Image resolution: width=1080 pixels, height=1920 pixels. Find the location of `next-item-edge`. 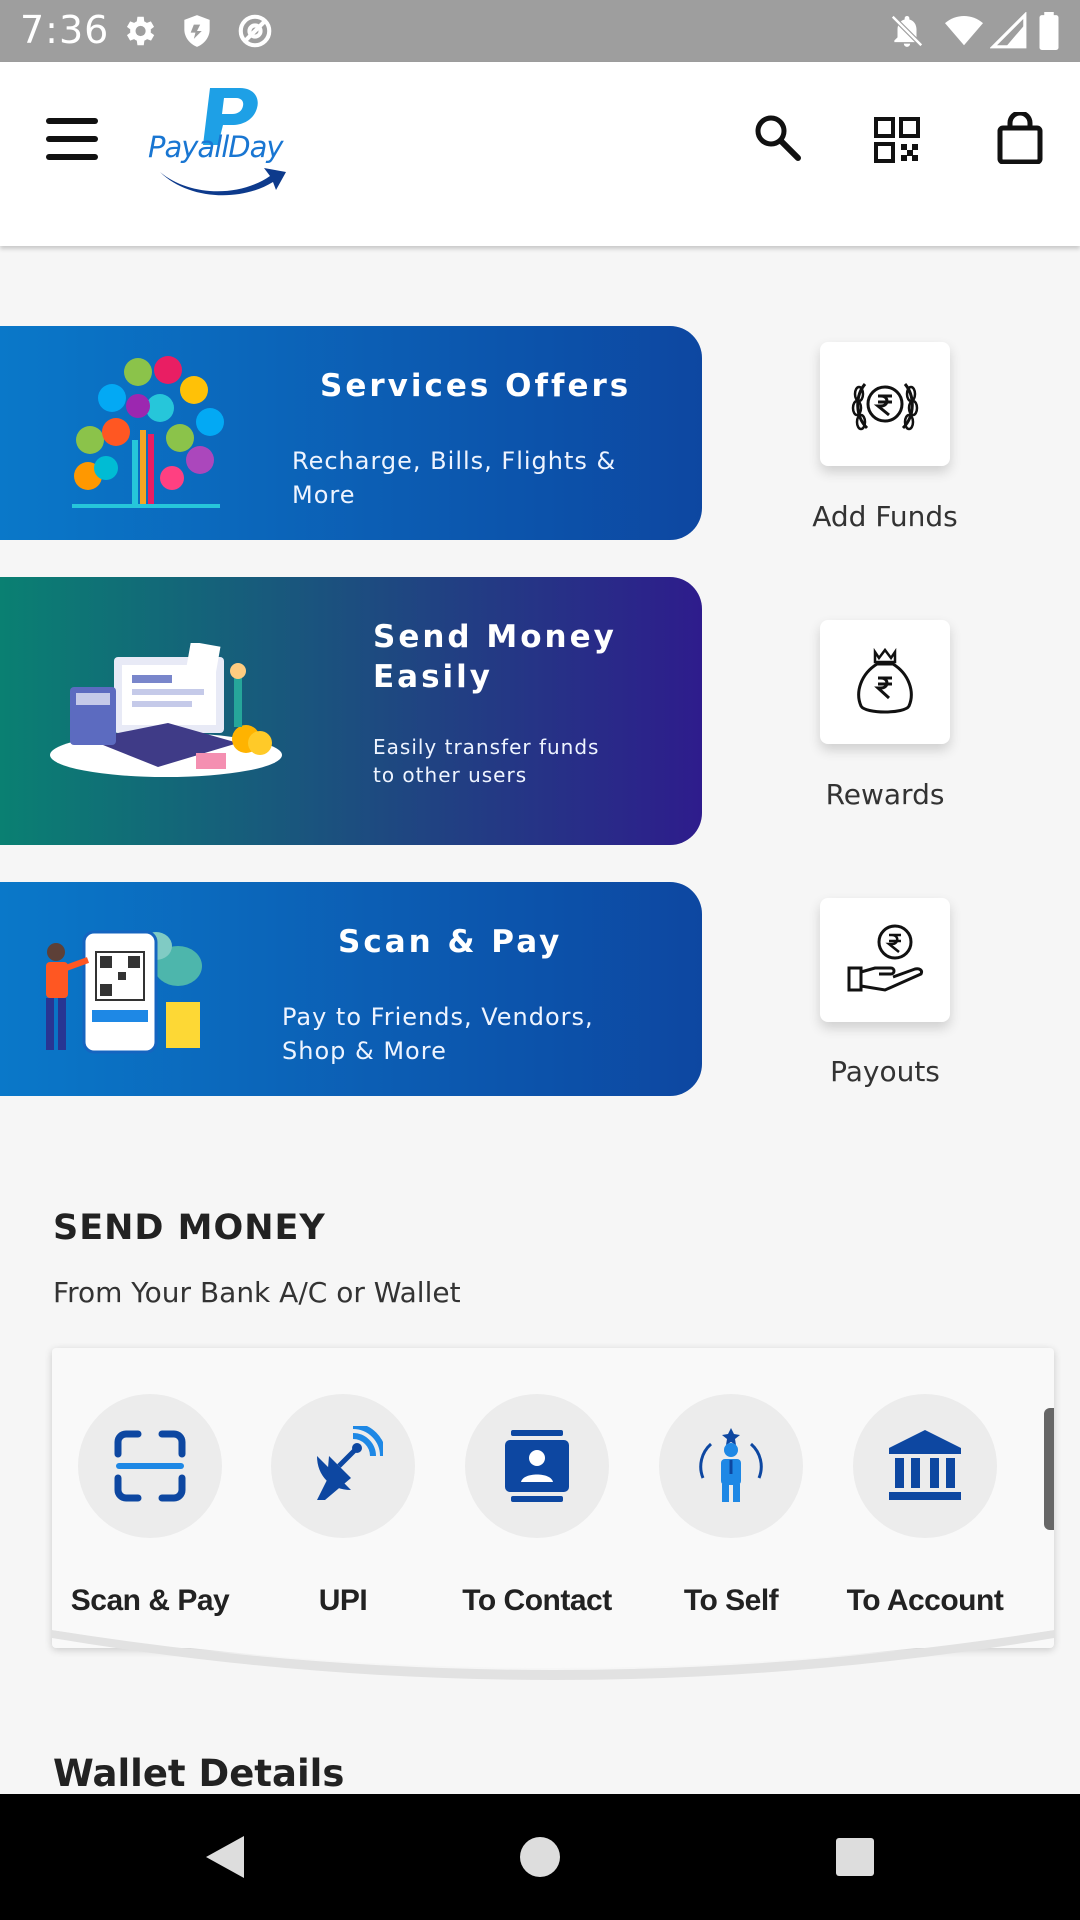

next-item-edge is located at coordinates (1049, 1469).